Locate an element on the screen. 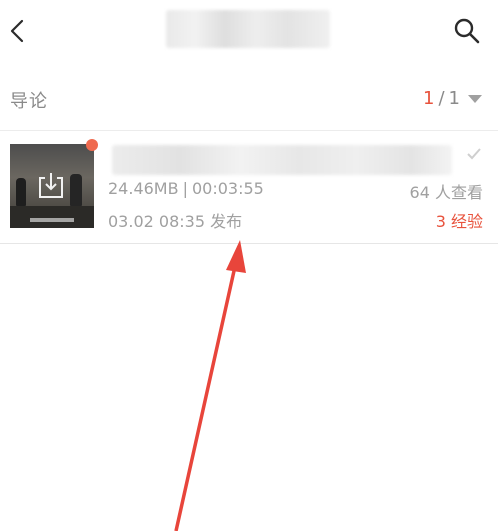  page-title-redacted is located at coordinates (248, 29).